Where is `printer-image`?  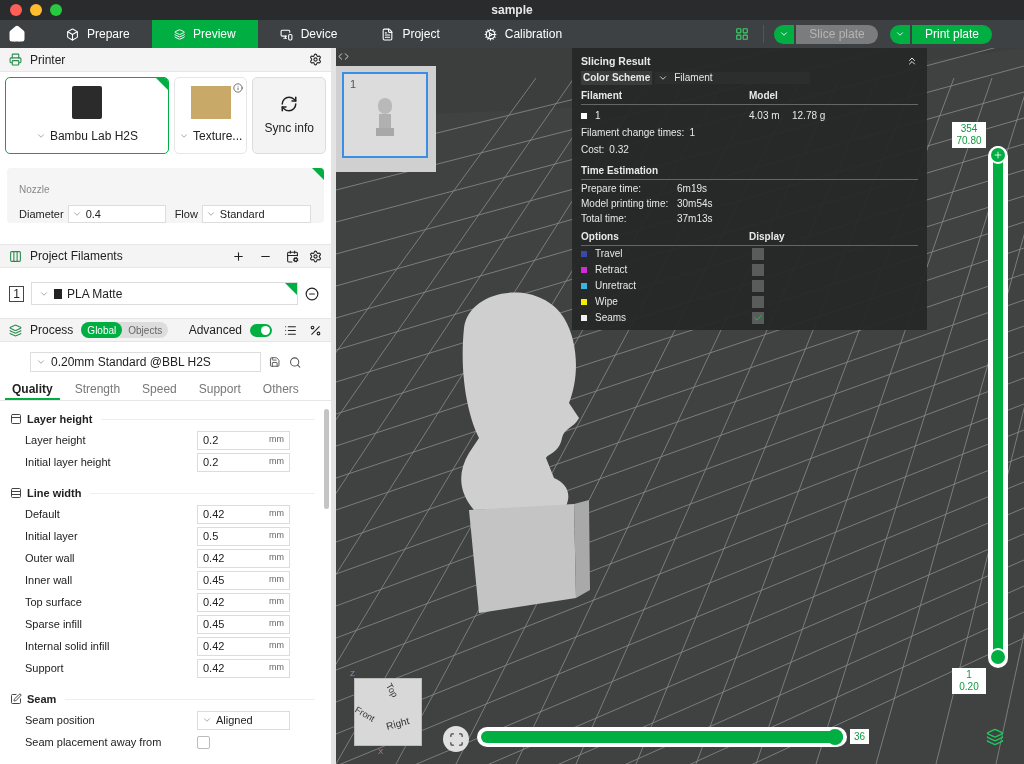
printer-image is located at coordinates (86, 102).